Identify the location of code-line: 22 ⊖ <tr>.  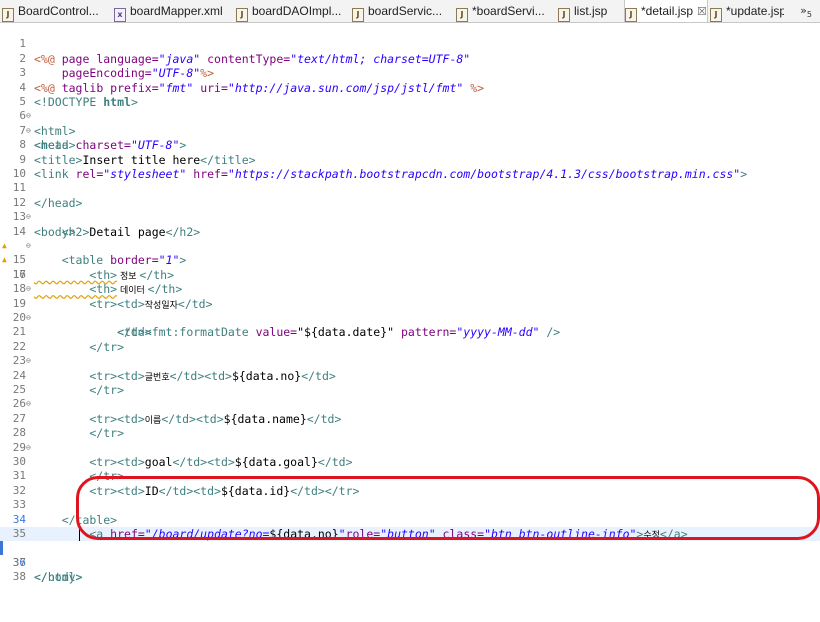
(58, 354).